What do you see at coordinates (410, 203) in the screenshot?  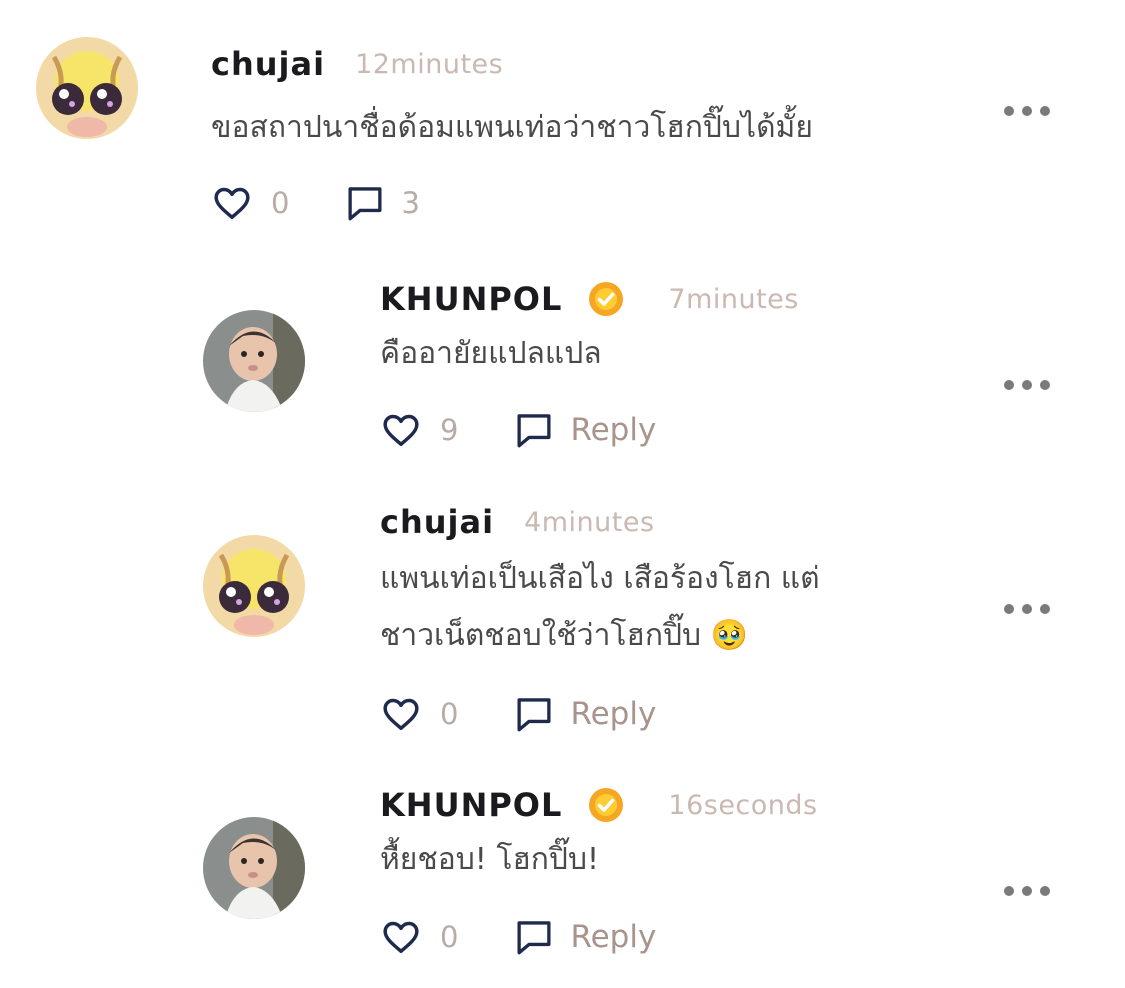 I see `reply-count: 3` at bounding box center [410, 203].